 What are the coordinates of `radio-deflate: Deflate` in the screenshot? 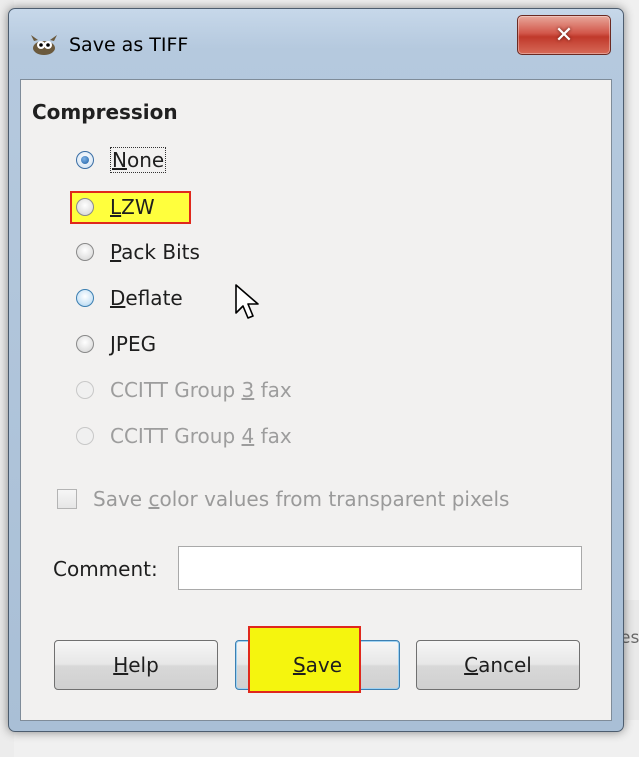 It's located at (129, 298).